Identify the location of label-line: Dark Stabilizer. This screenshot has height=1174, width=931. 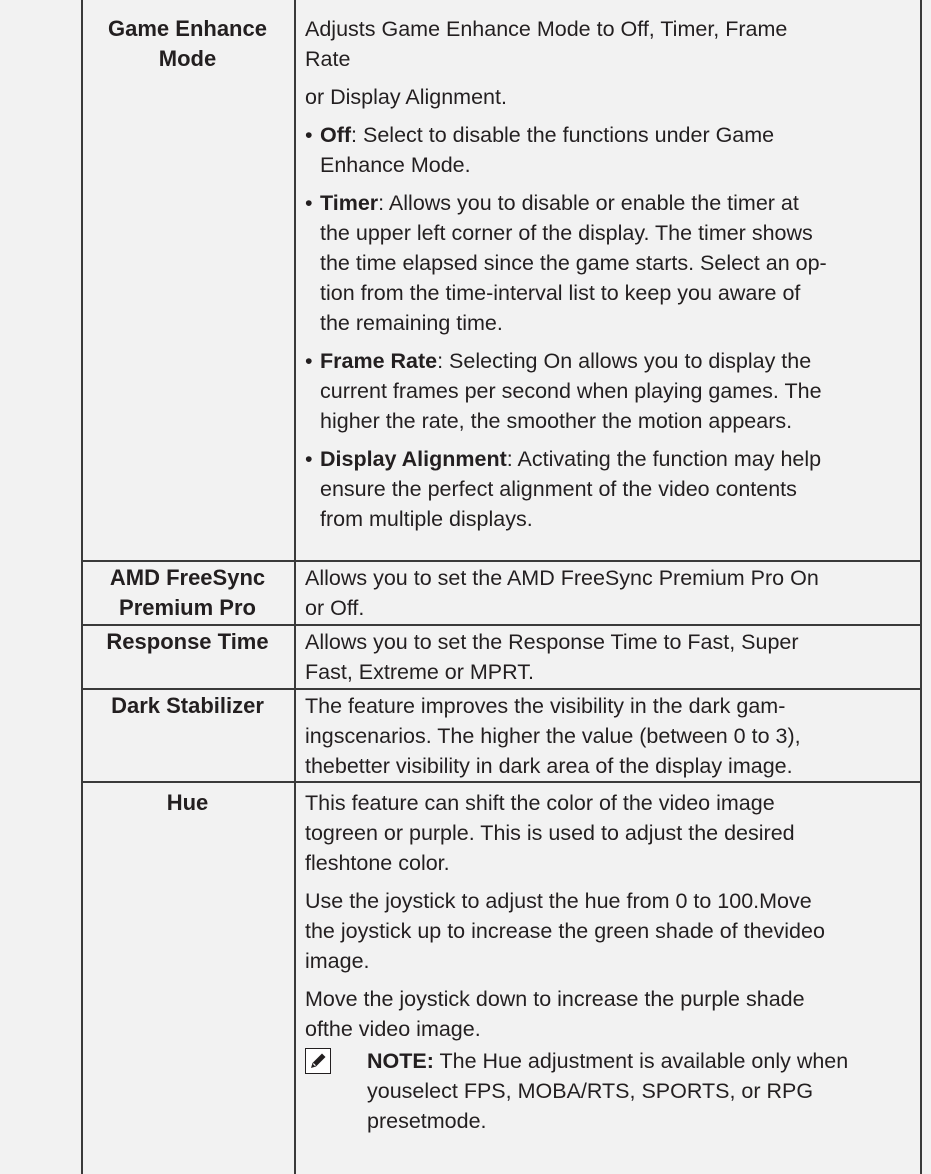
(187, 705).